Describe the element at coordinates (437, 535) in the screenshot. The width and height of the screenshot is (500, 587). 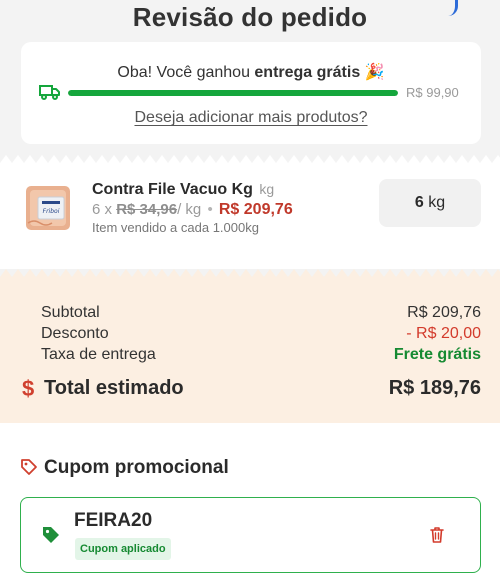
I see `trash-icon` at that location.